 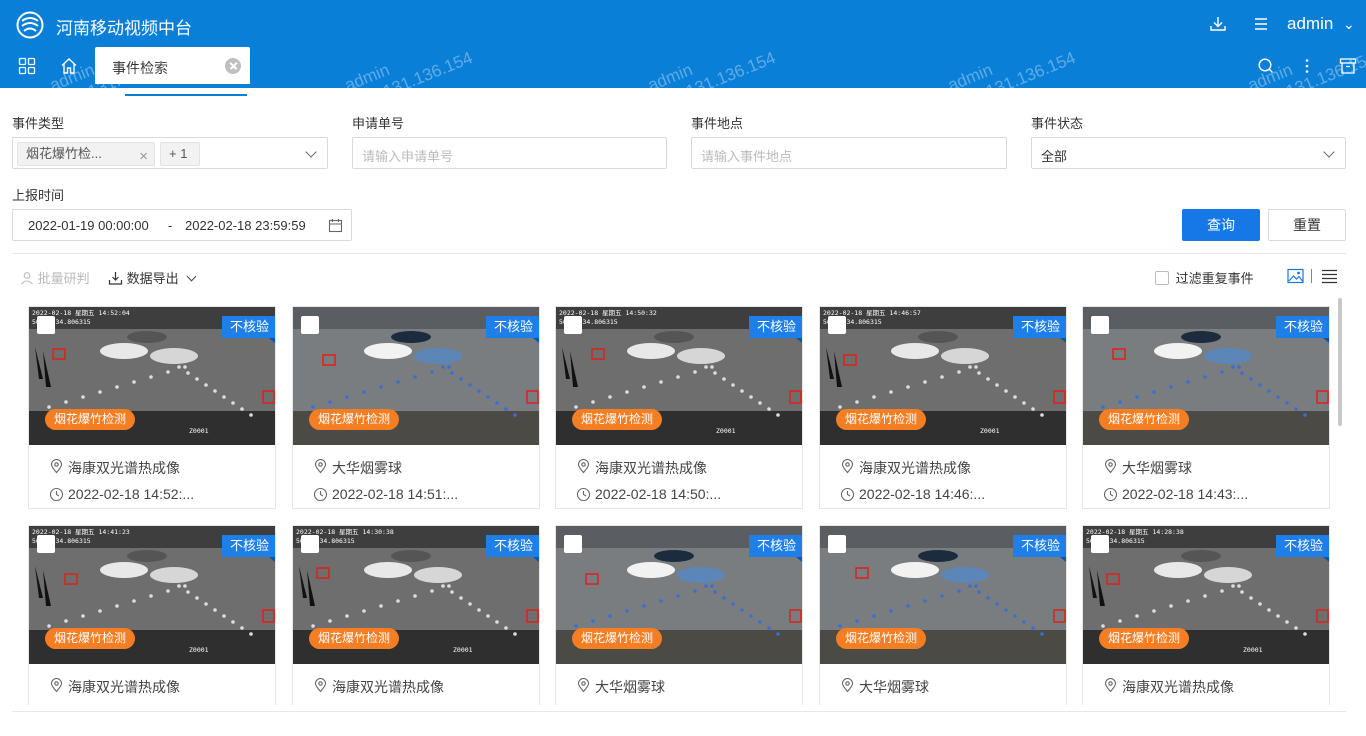 I want to click on close-icon, so click(x=233, y=66).